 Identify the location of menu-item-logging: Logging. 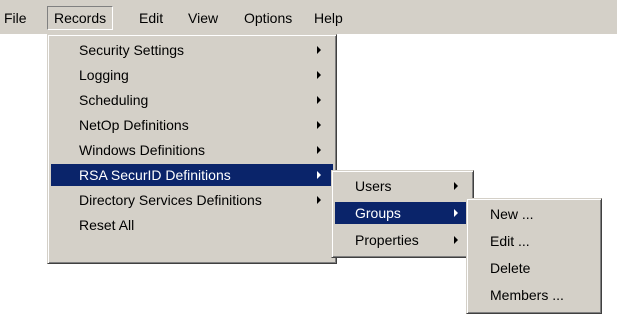
(192, 75).